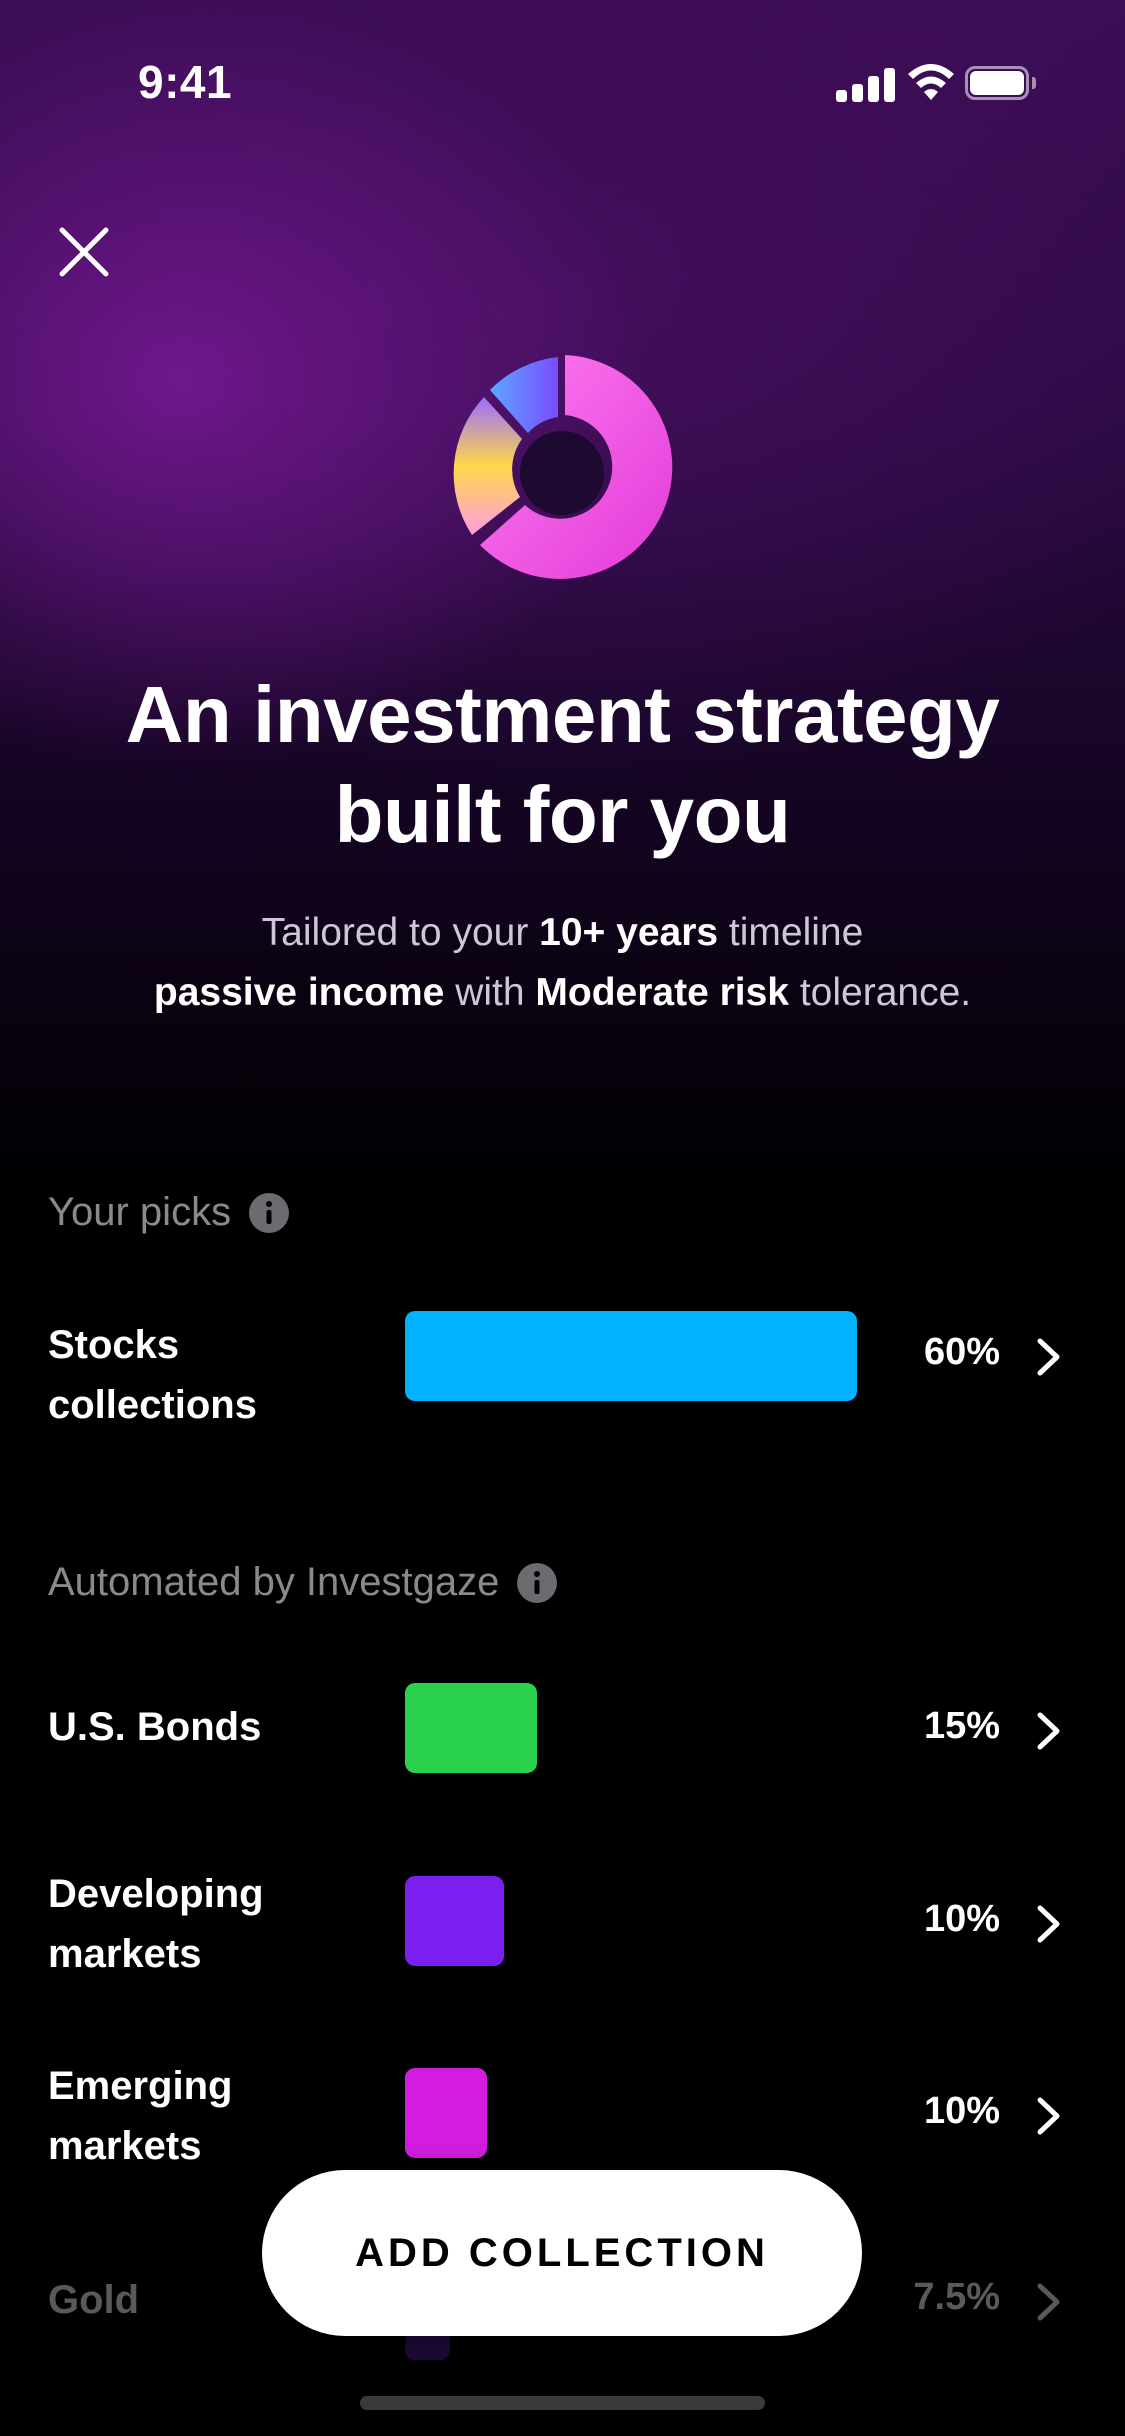 The width and height of the screenshot is (1125, 2436). Describe the element at coordinates (562, 1729) in the screenshot. I see `allocation-row-us-bonds: U.S. Bonds 15%` at that location.